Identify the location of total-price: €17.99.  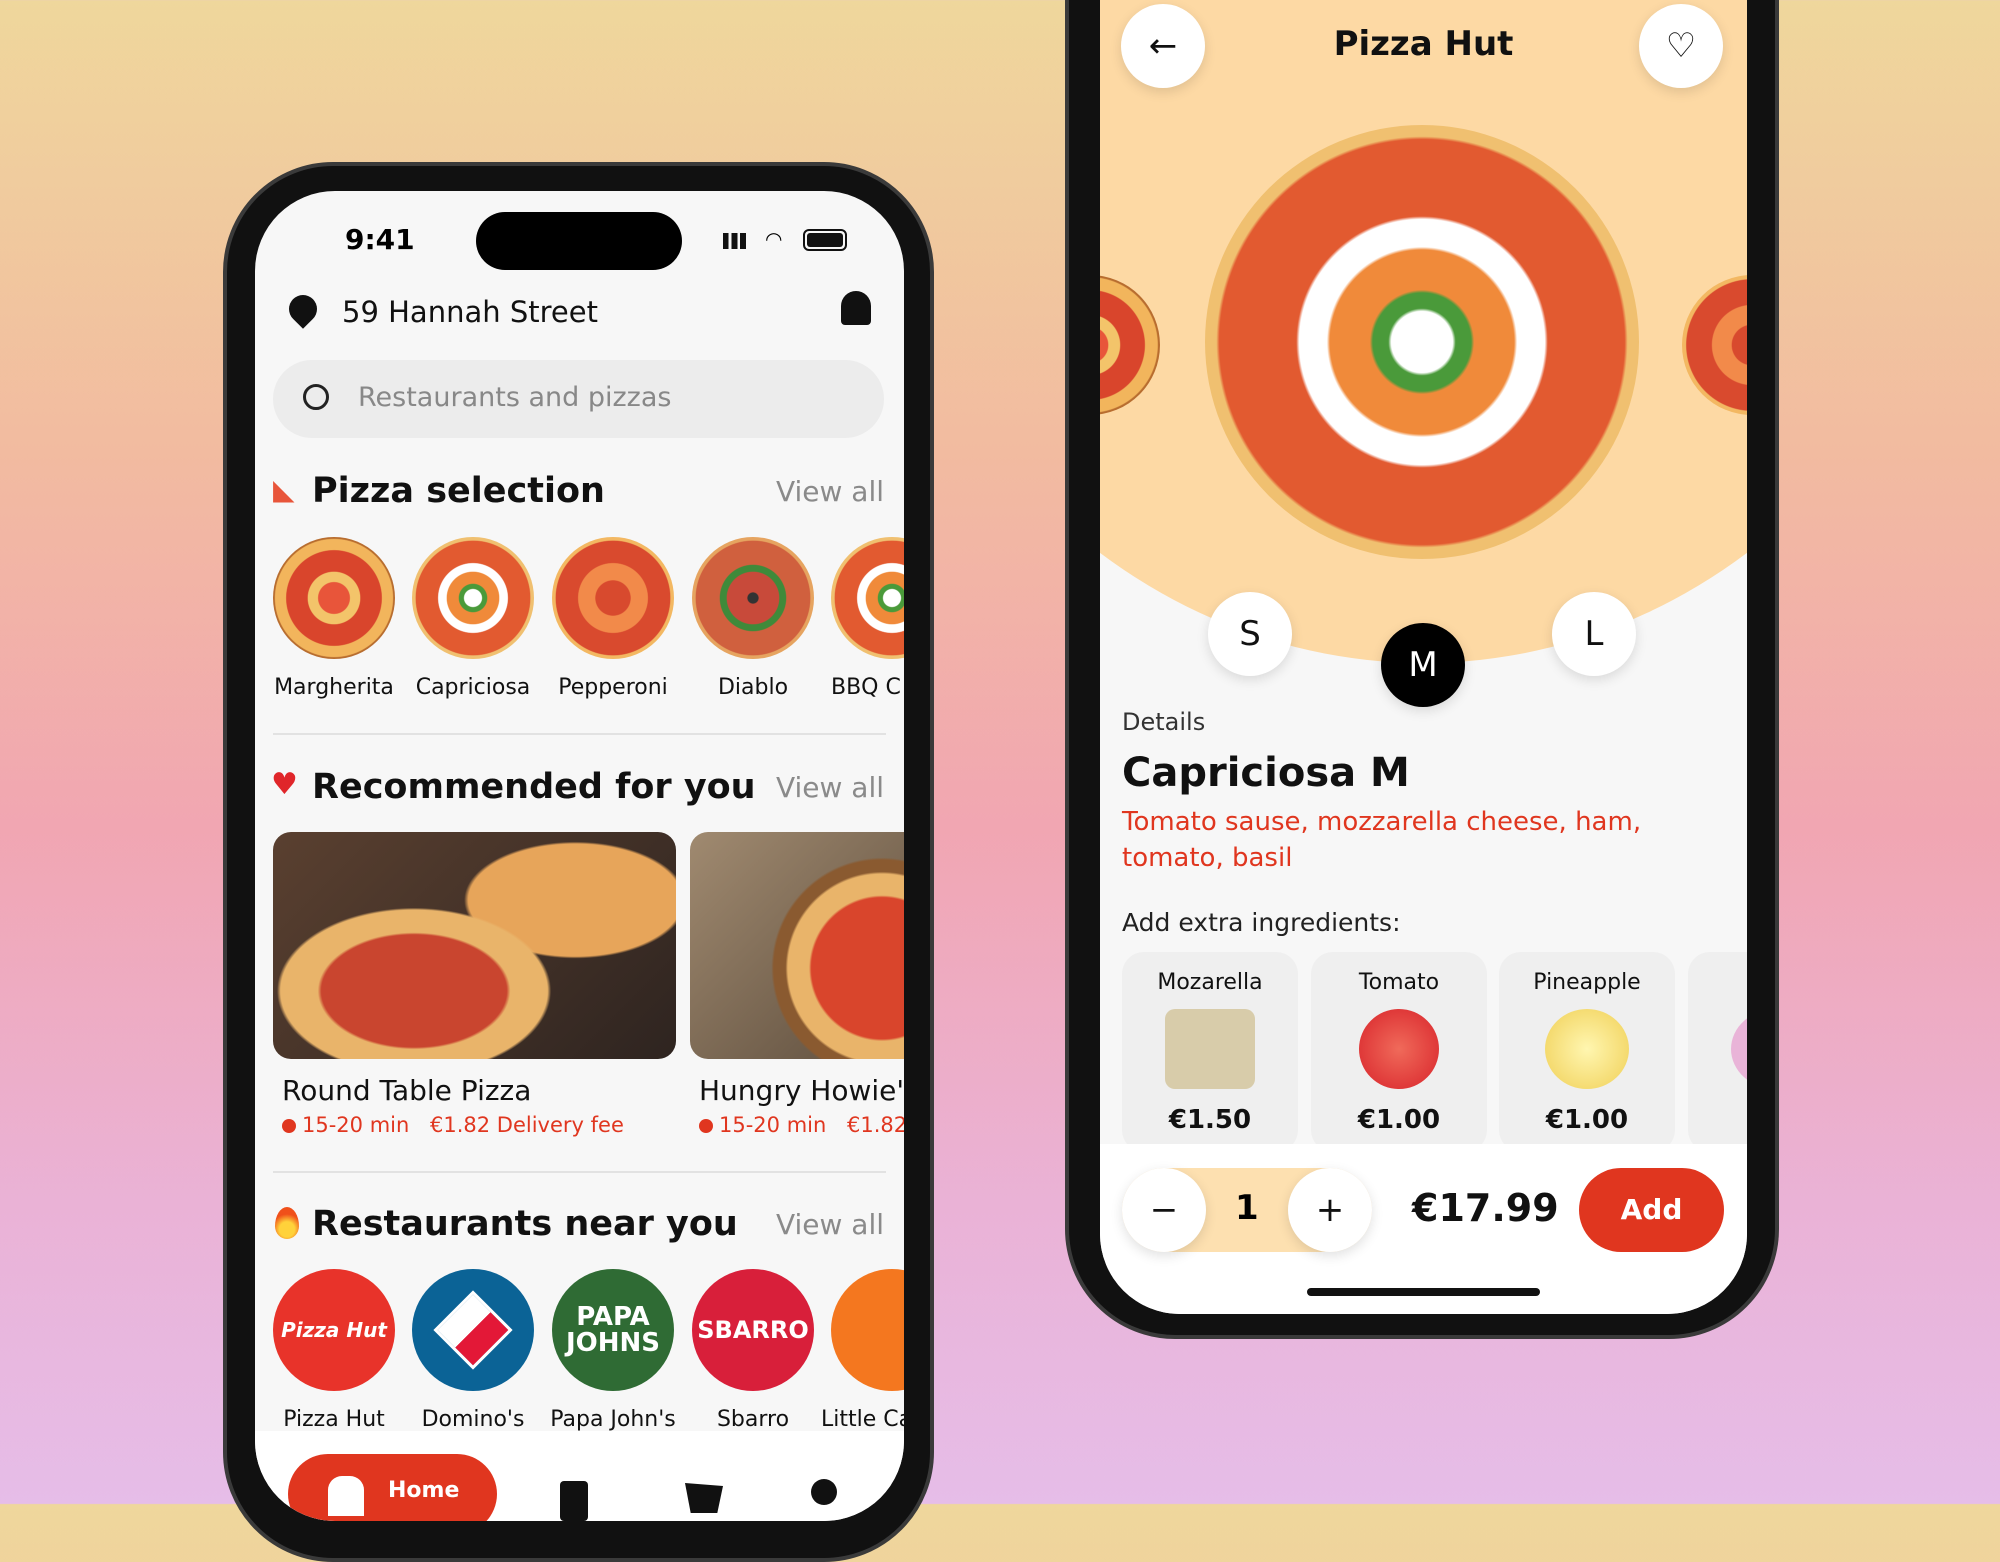
(1485, 1208).